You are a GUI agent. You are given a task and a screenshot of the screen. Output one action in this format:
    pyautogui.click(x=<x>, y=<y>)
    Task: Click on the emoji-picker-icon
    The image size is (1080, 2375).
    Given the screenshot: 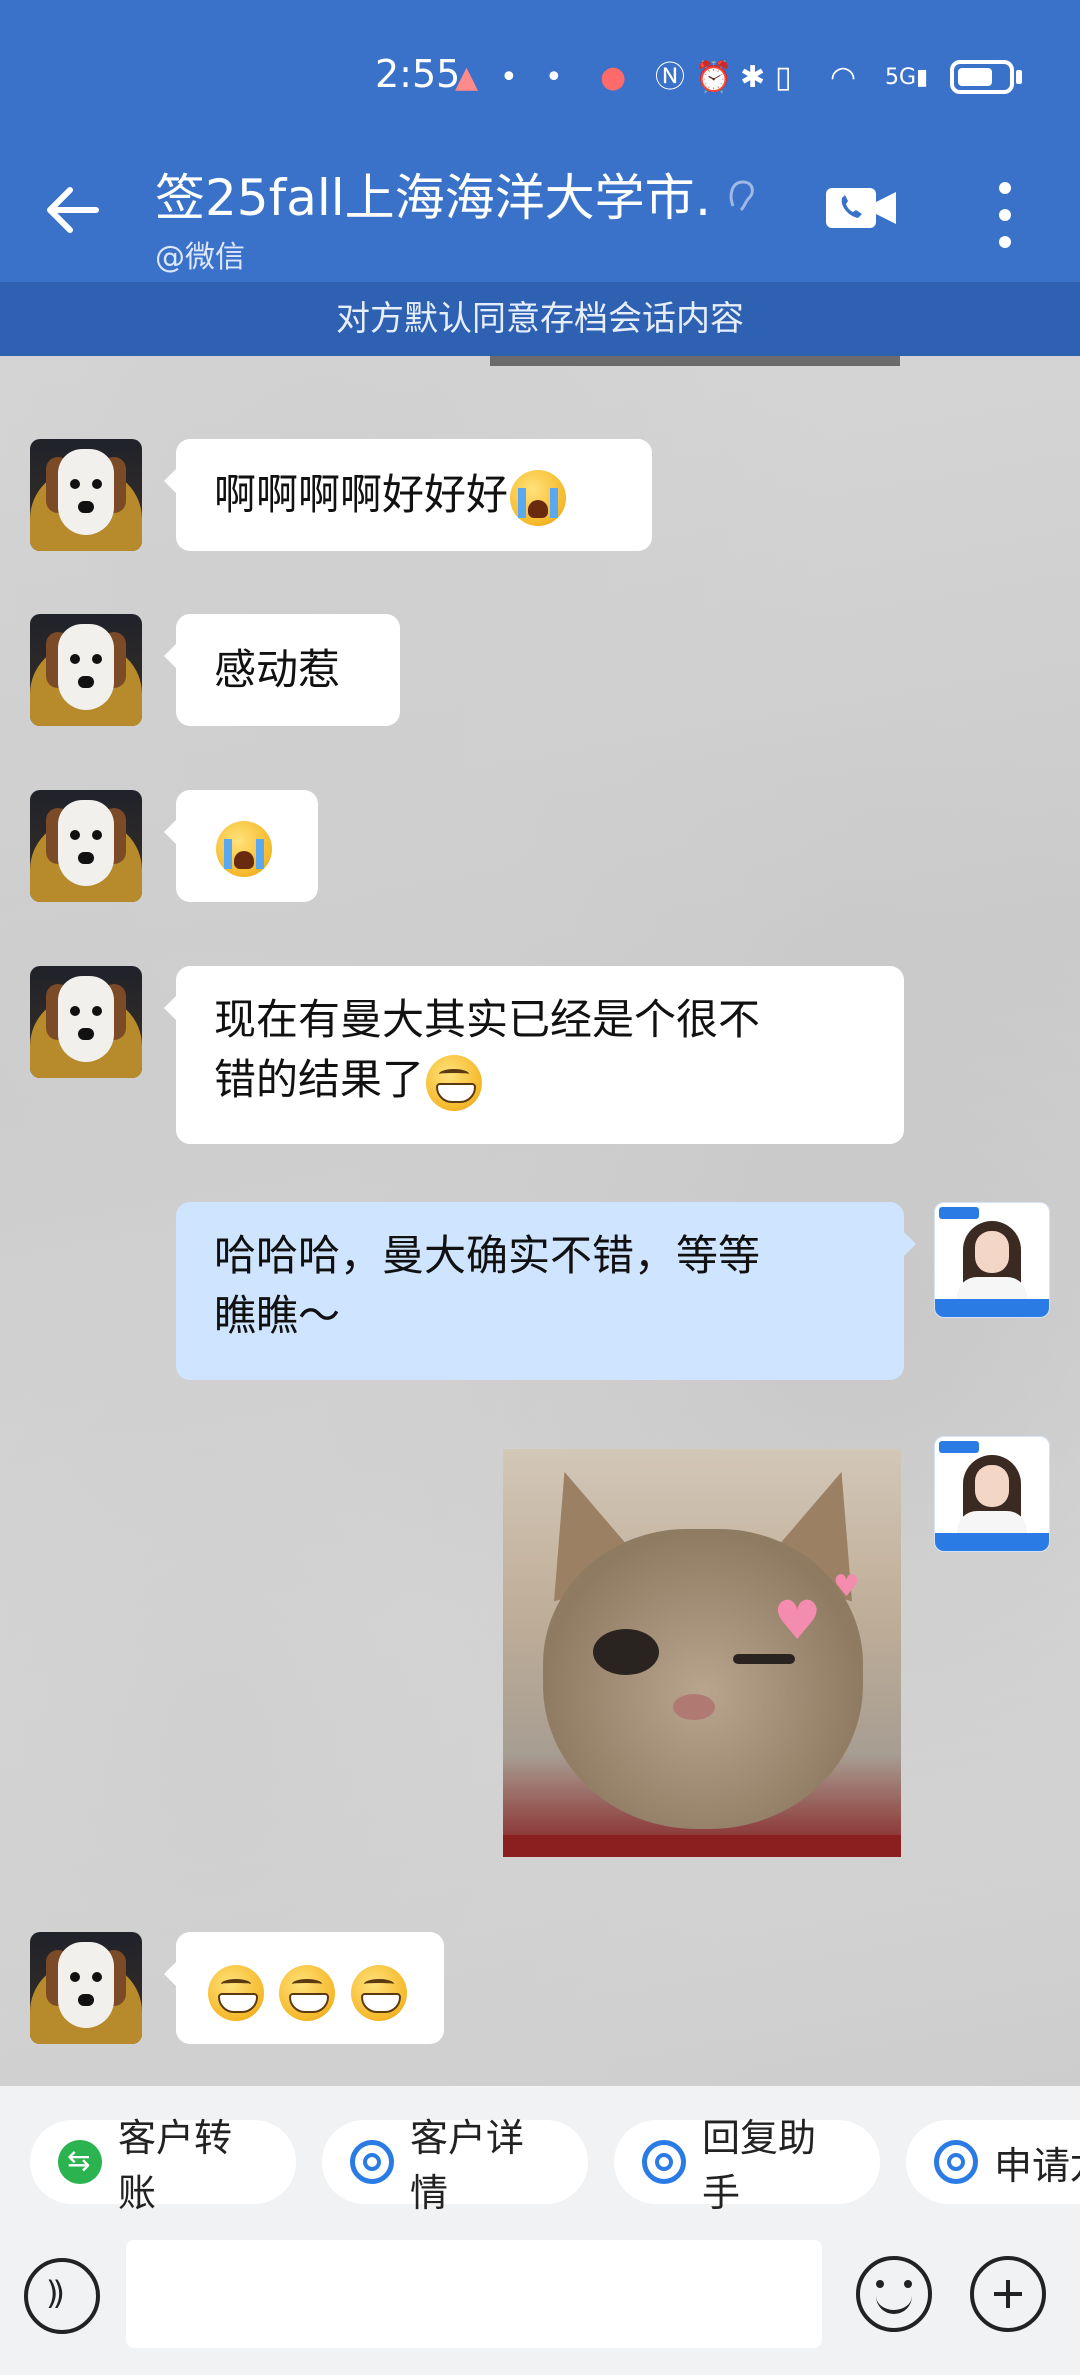 What is the action you would take?
    pyautogui.click(x=894, y=2294)
    